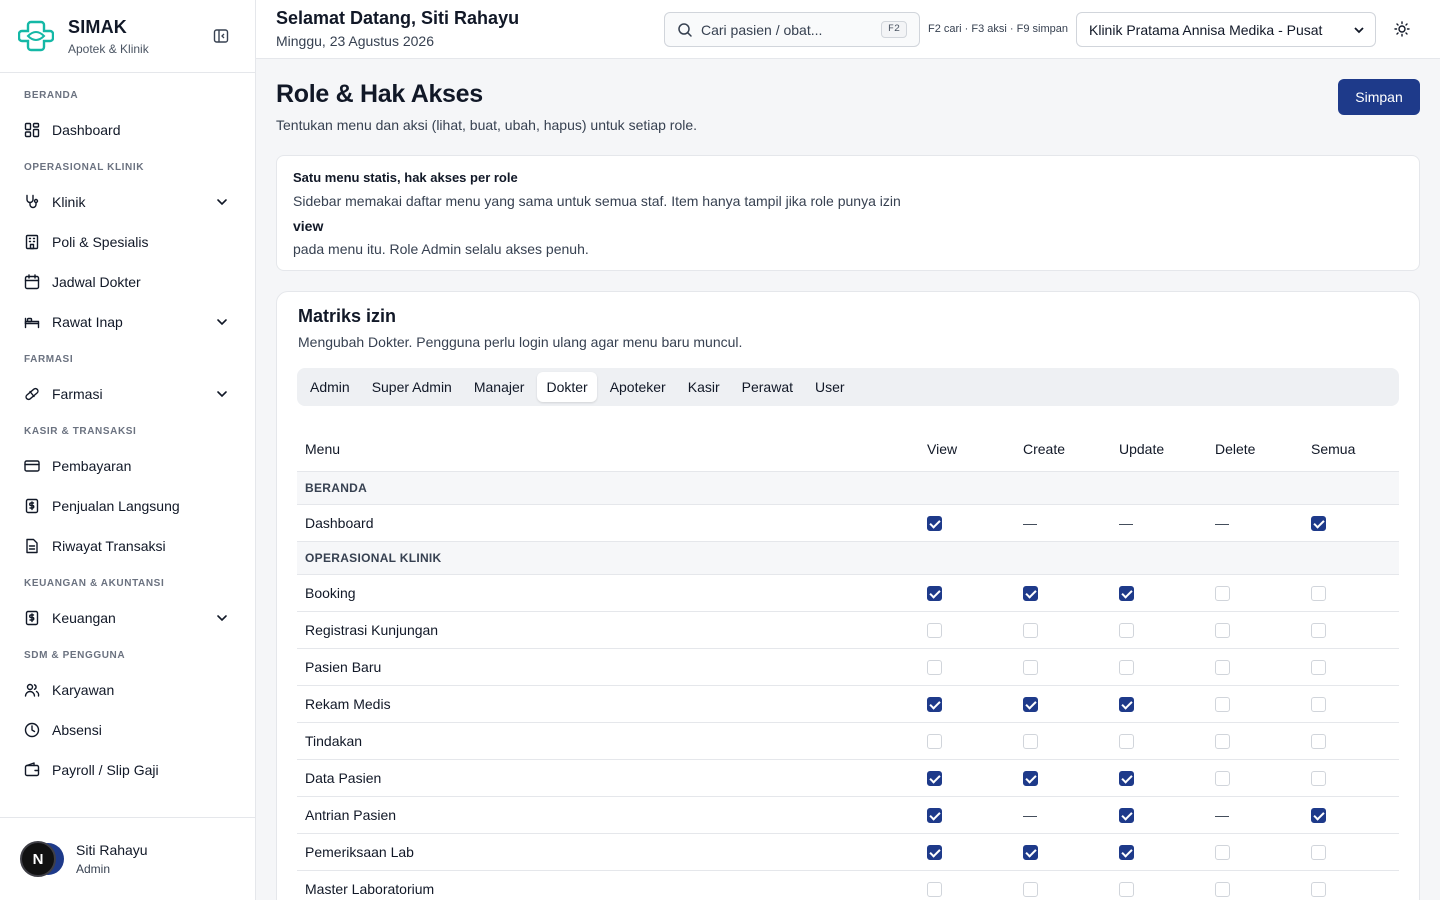  Describe the element at coordinates (567, 387) in the screenshot. I see `tab-dokter: Dokter` at that location.